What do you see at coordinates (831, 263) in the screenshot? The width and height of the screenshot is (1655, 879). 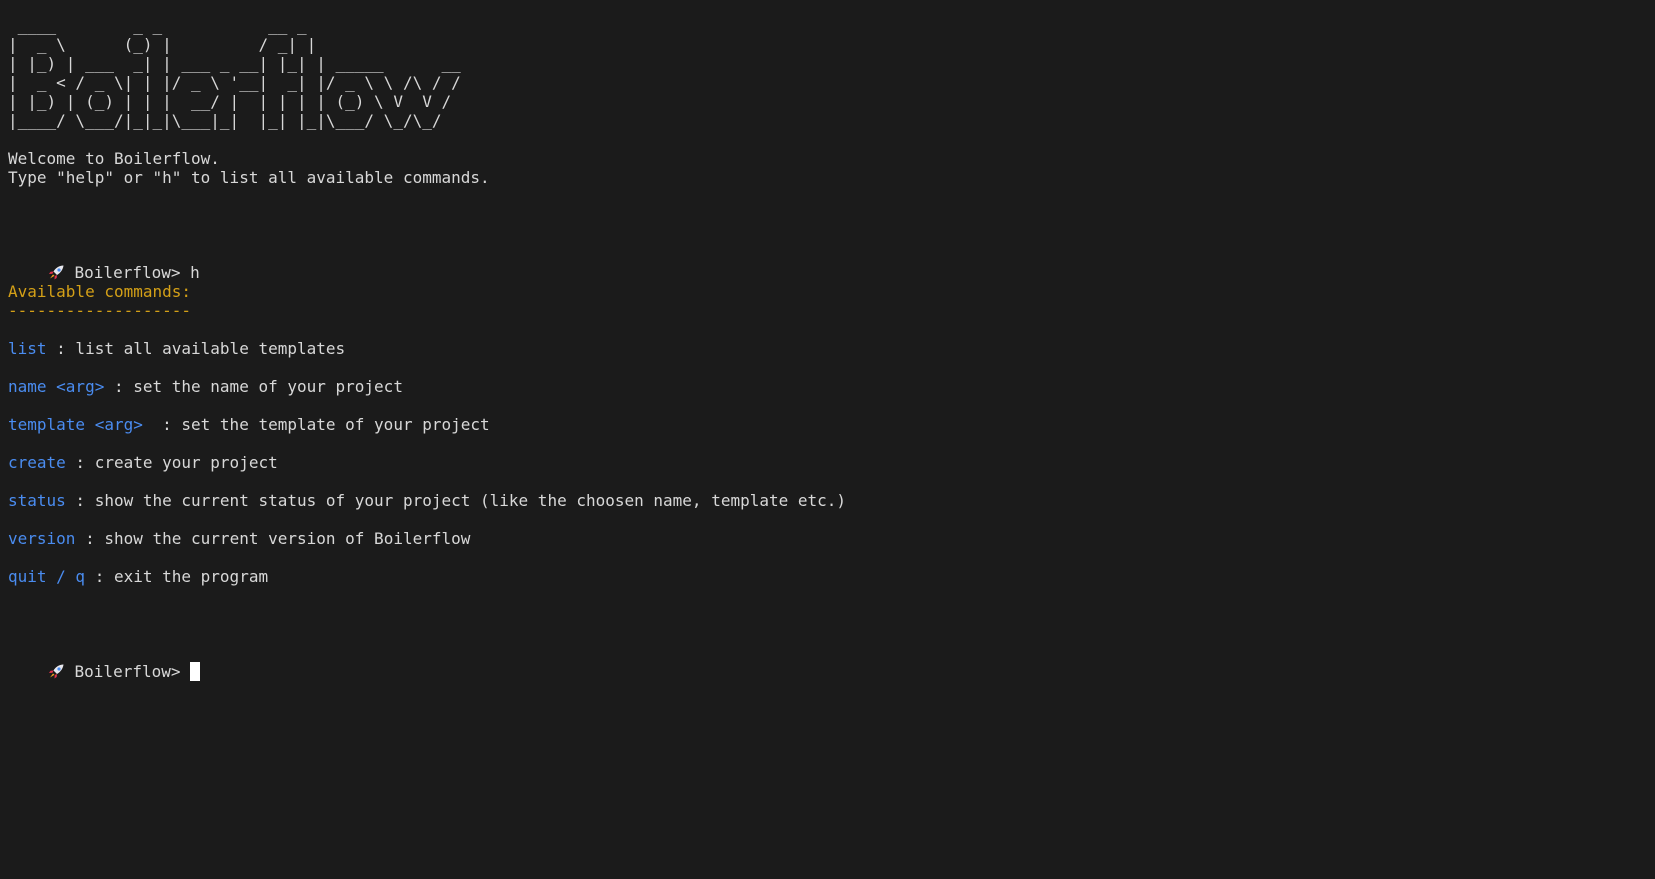 I see `prompt-line: Boilerflow> h` at bounding box center [831, 263].